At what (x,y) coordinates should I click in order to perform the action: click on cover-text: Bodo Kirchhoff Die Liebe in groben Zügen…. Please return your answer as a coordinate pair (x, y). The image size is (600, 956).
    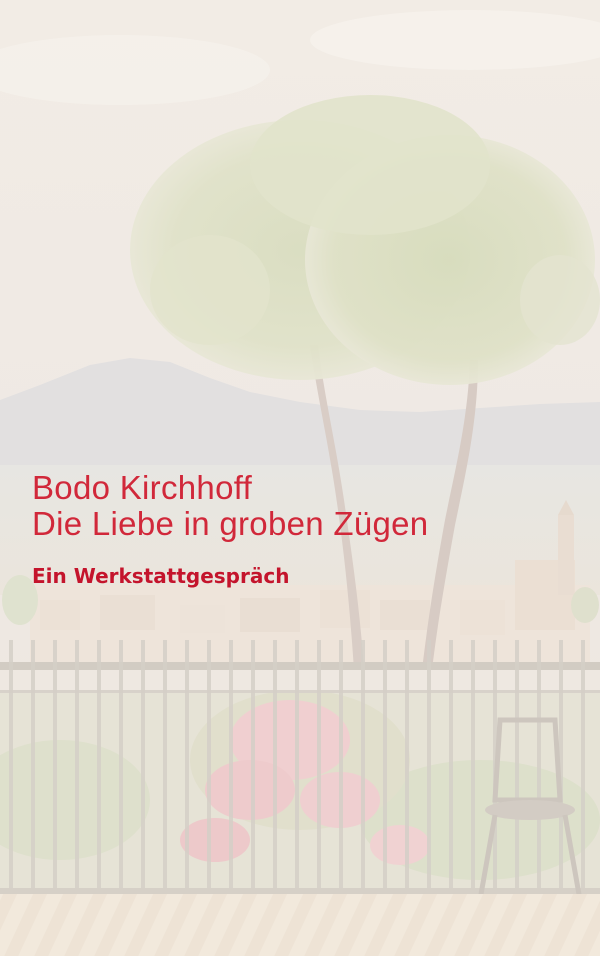
    Looking at the image, I should click on (302, 529).